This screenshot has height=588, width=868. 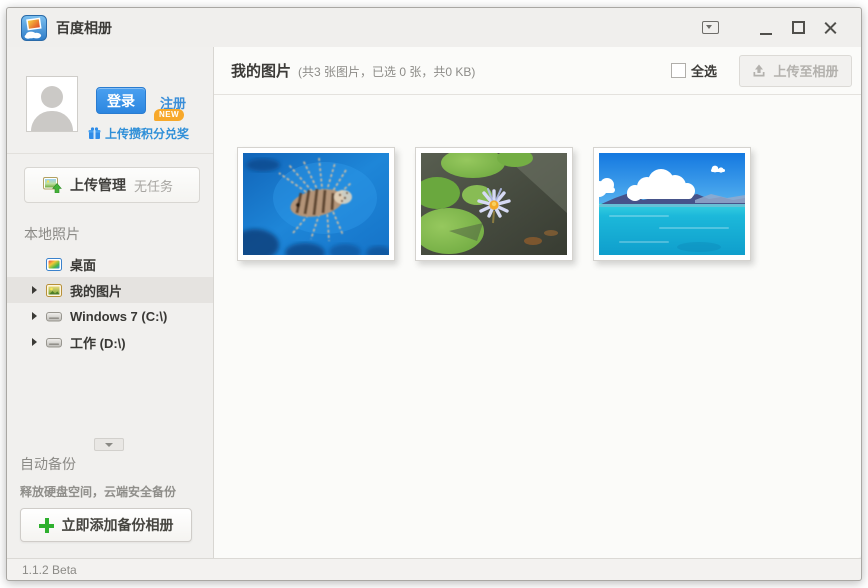 I want to click on sidebar-item-drive-d: 工作 (D:\), so click(x=110, y=342).